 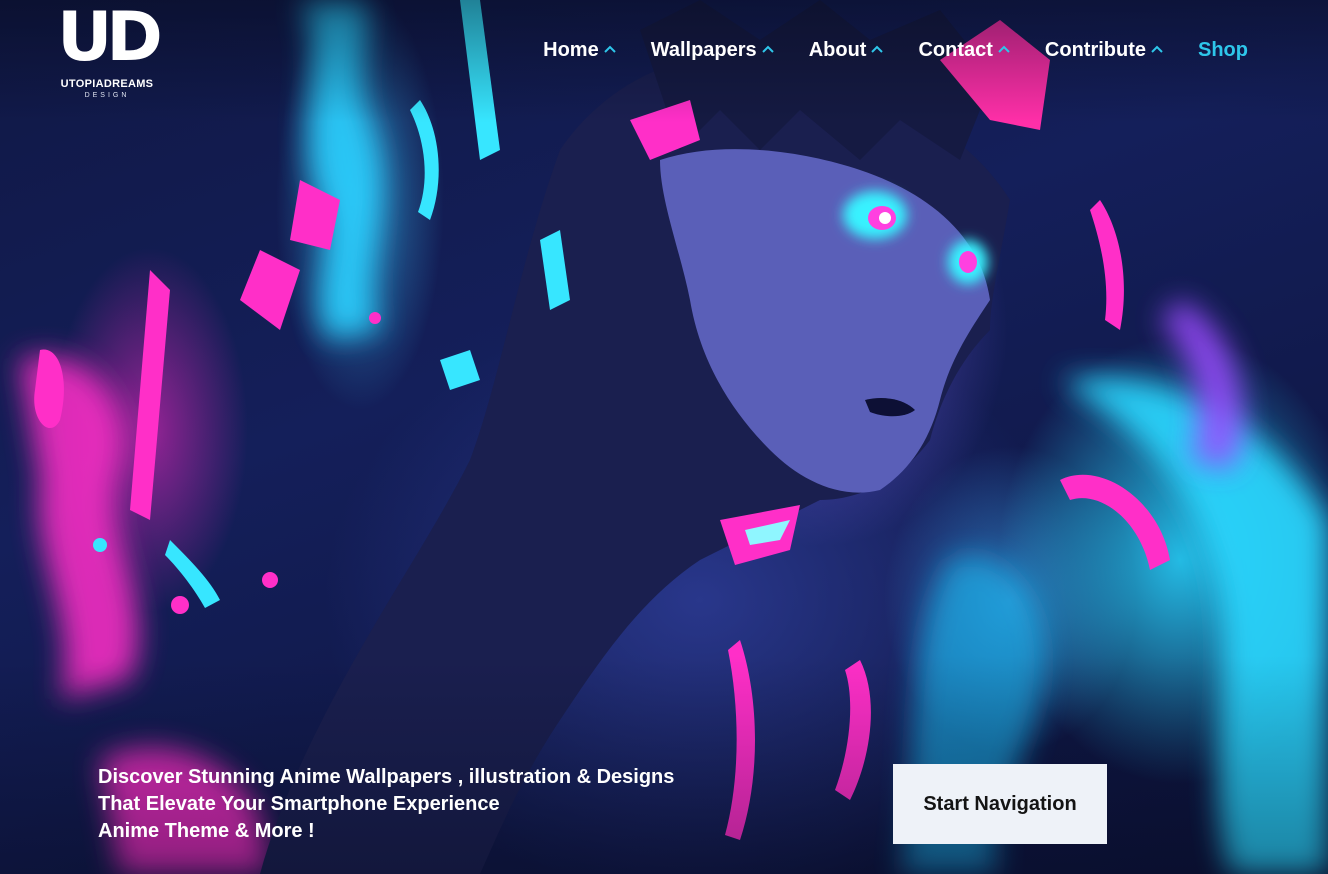 I want to click on nav-item-wallpapers: Wallpapers, so click(x=713, y=50).